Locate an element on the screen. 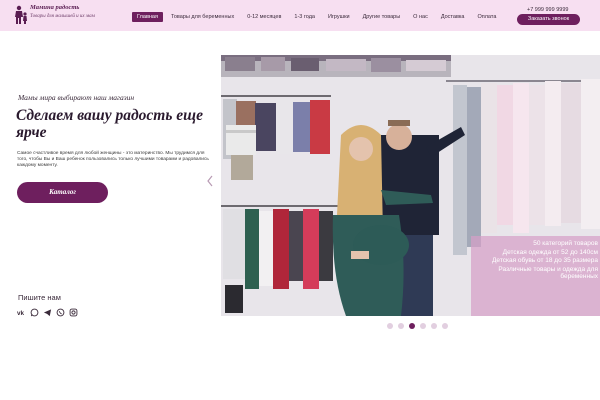 The image size is (600, 400). catalog-button: Каталог is located at coordinates (62, 192).